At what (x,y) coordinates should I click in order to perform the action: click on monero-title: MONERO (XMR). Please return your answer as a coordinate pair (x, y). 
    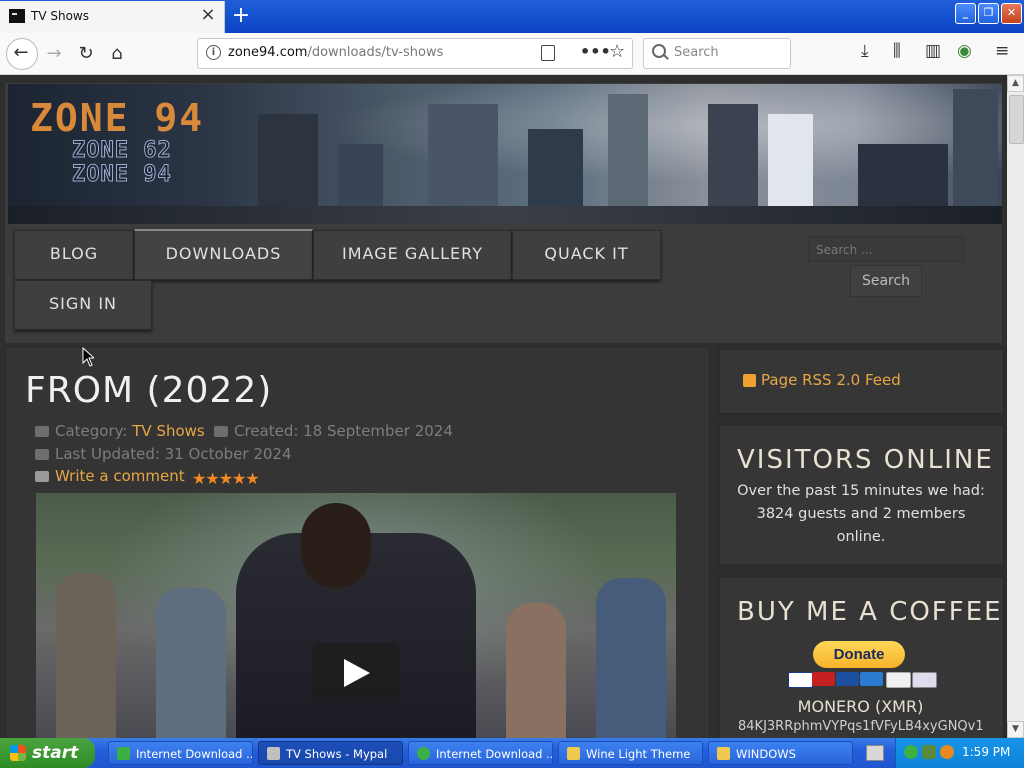
    Looking at the image, I should click on (860, 706).